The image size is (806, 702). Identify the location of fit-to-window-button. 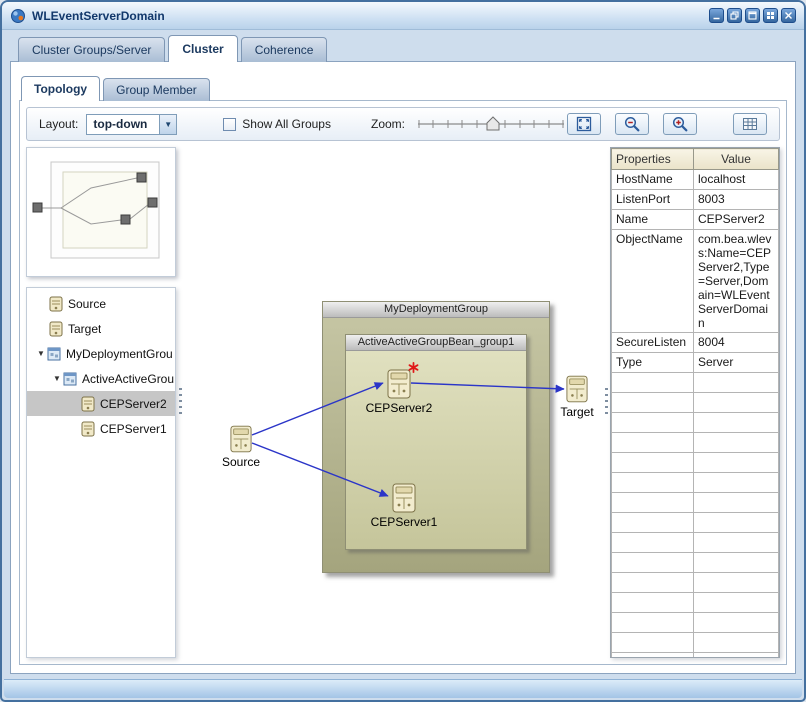
(584, 124).